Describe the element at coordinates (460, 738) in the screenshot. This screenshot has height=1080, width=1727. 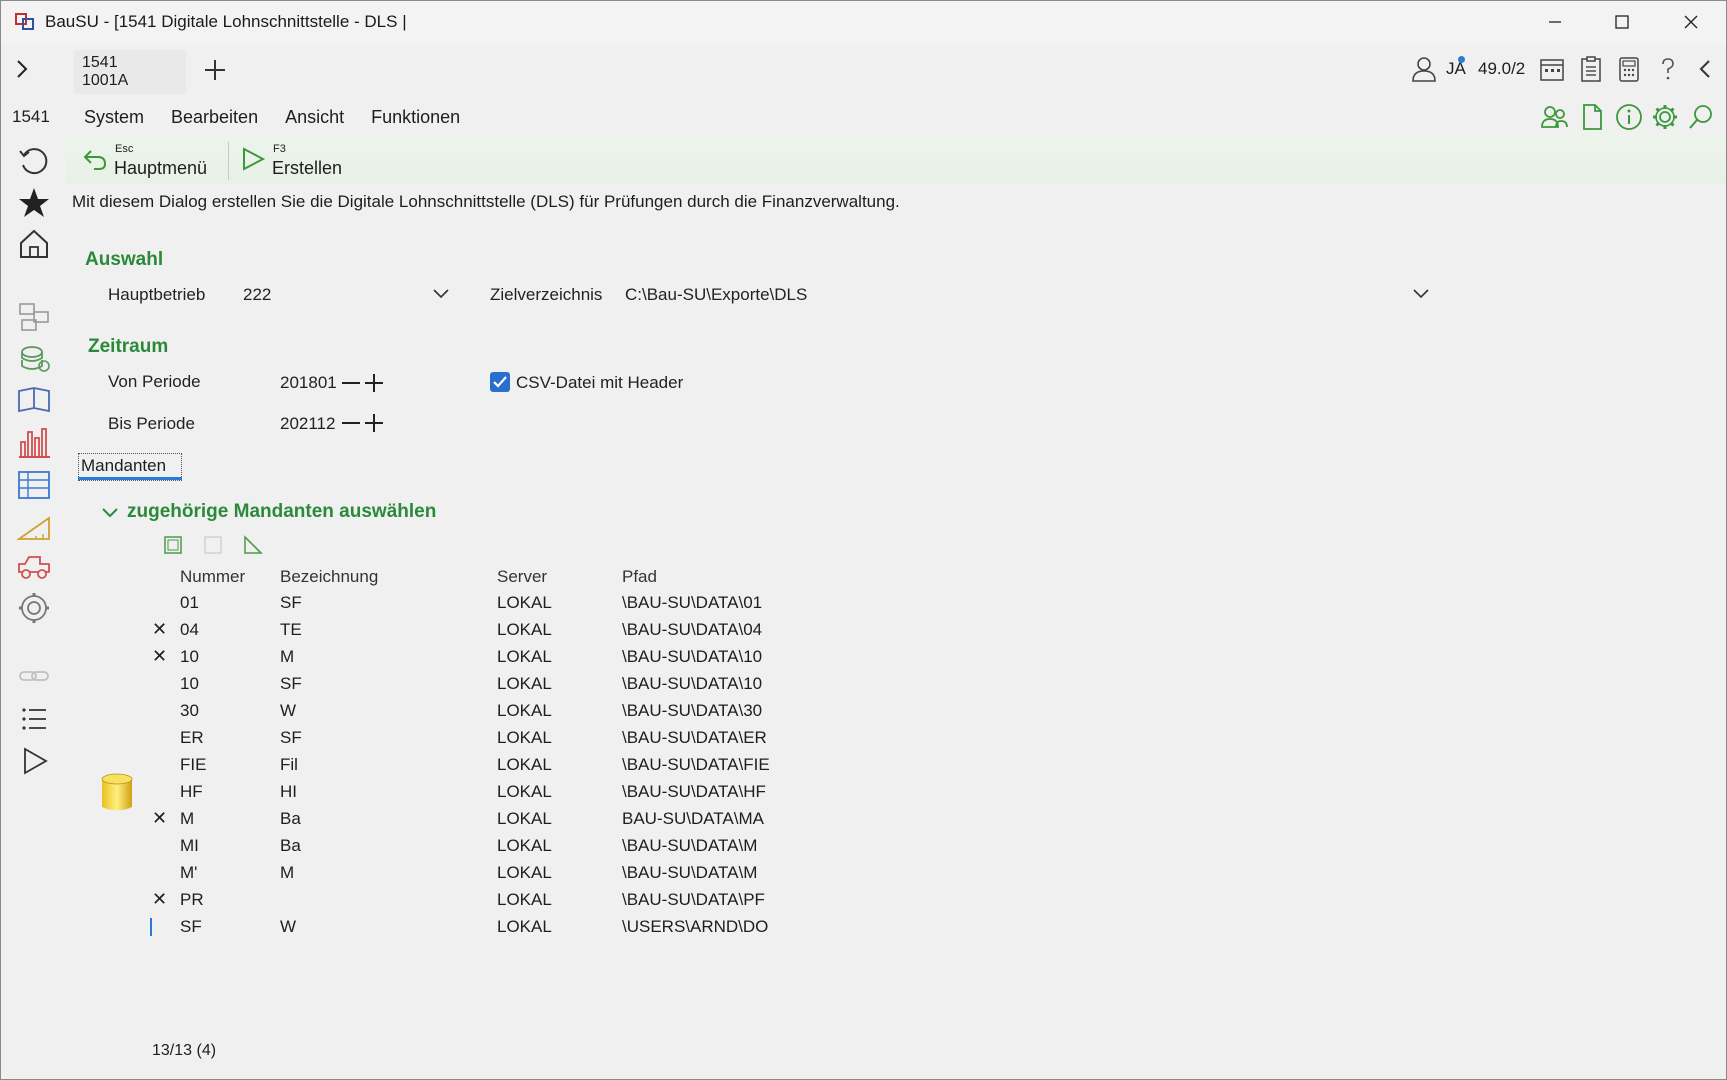
I see `table-row: ER SF LOKAL \BAU-SU\DATA\ER` at that location.